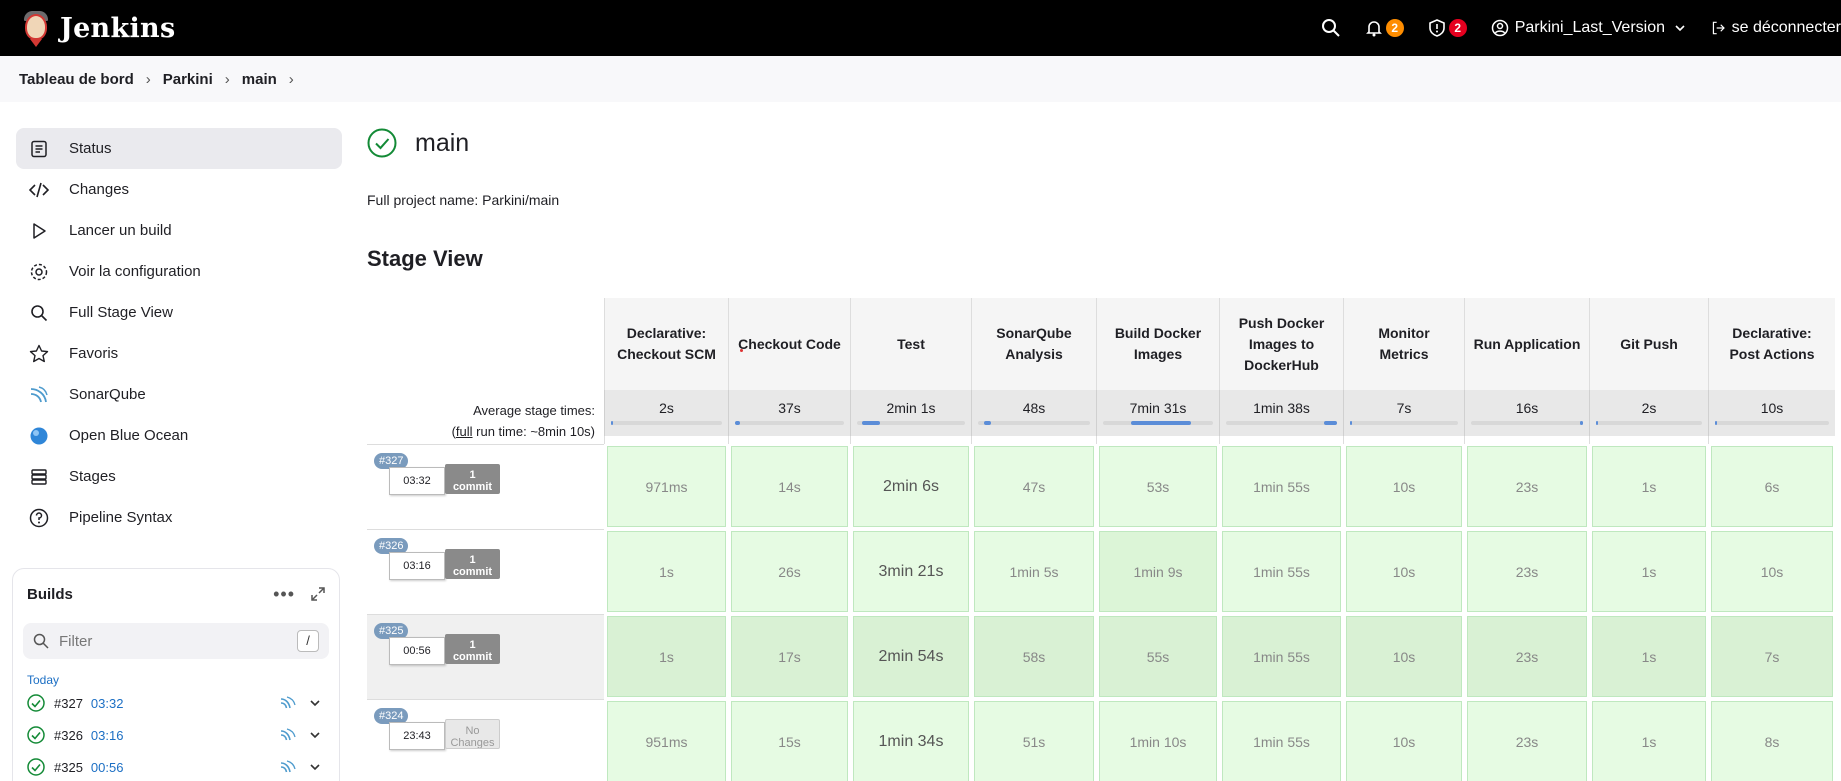  I want to click on run-row: #324 23:43 No Changes, so click(486, 740).